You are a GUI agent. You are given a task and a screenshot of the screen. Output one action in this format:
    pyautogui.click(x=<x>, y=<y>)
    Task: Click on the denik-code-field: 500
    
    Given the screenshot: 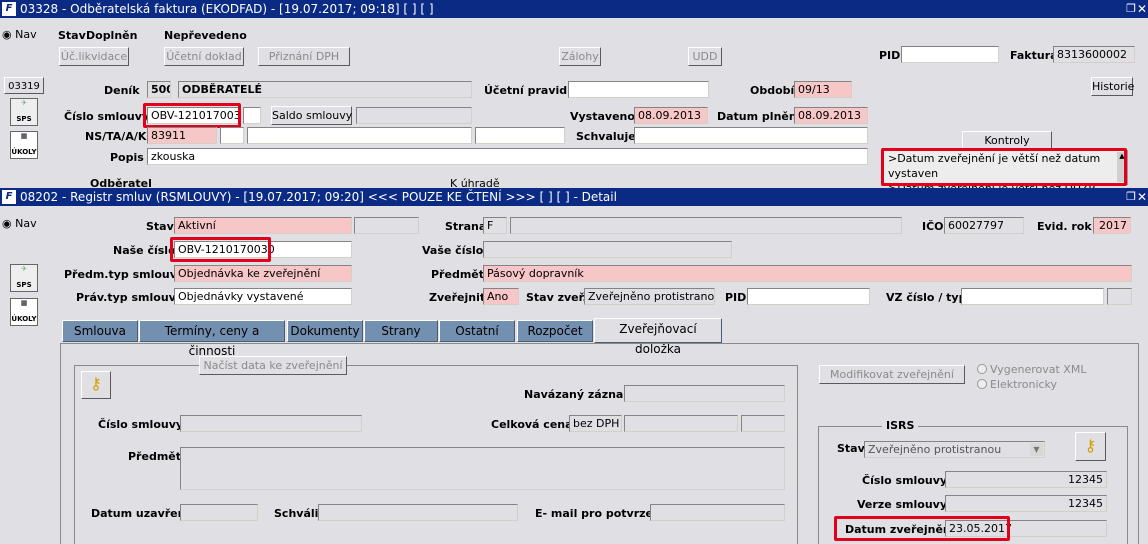 What is the action you would take?
    pyautogui.click(x=159, y=89)
    